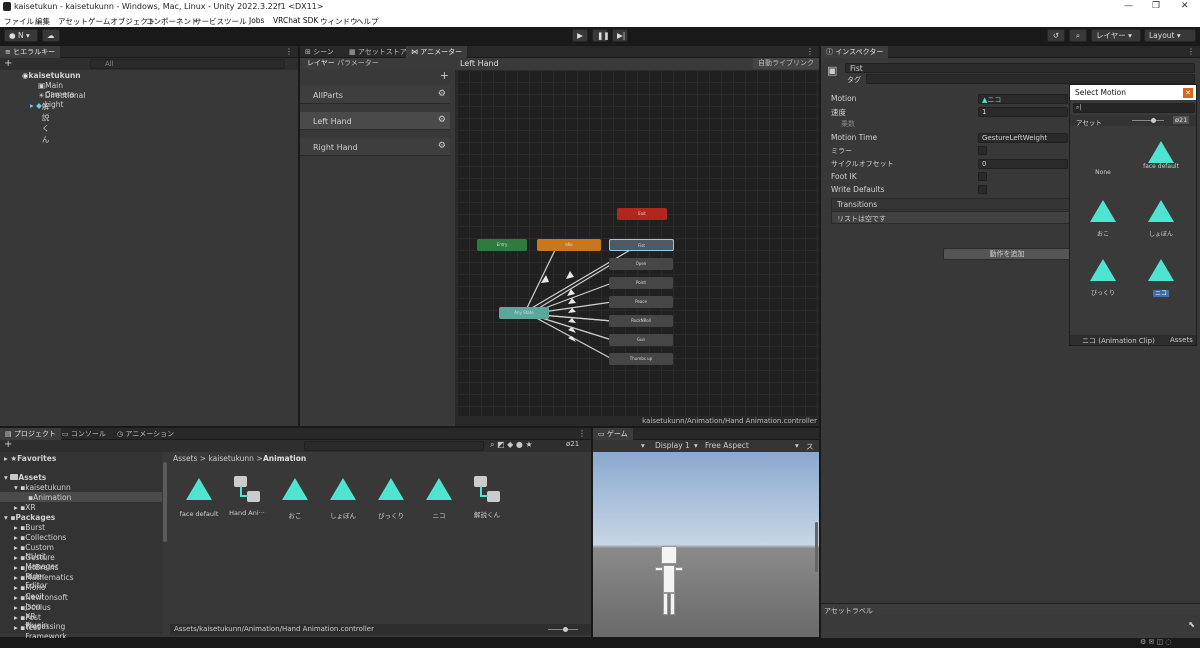 This screenshot has height=648, width=1200. I want to click on tree-scrollbar, so click(165, 502).